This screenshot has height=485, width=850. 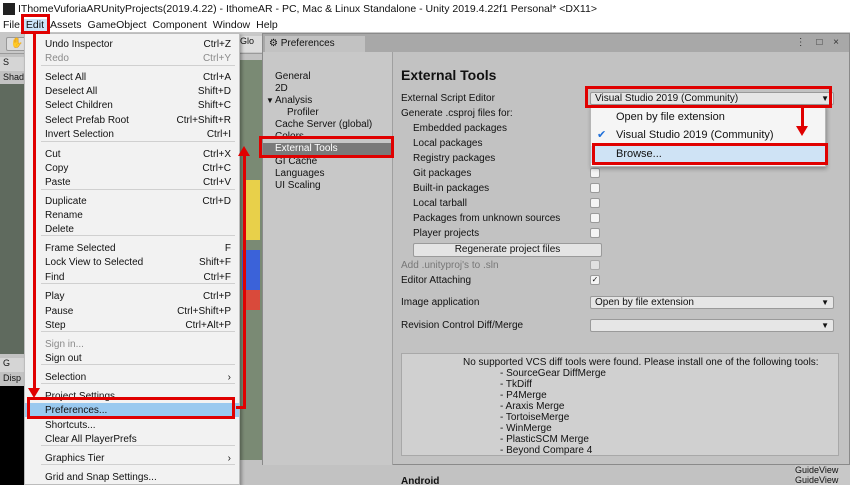 What do you see at coordinates (270, 100) in the screenshot?
I see `expand-arrow-icon: ▼` at bounding box center [270, 100].